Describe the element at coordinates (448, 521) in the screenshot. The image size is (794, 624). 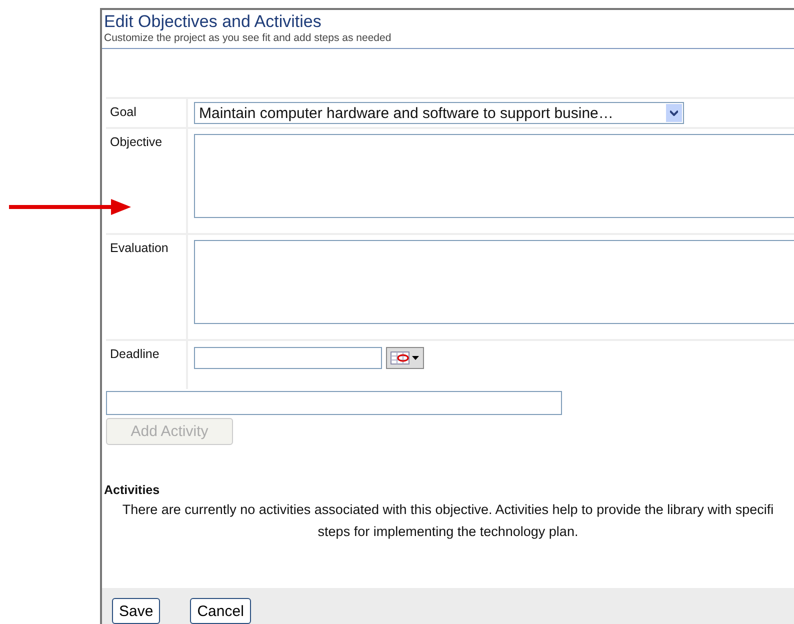
I see `activities-message: There are currently no activities associated with this objective. Activities help to provide the library with specifi steps for implementing the technology plan.` at that location.